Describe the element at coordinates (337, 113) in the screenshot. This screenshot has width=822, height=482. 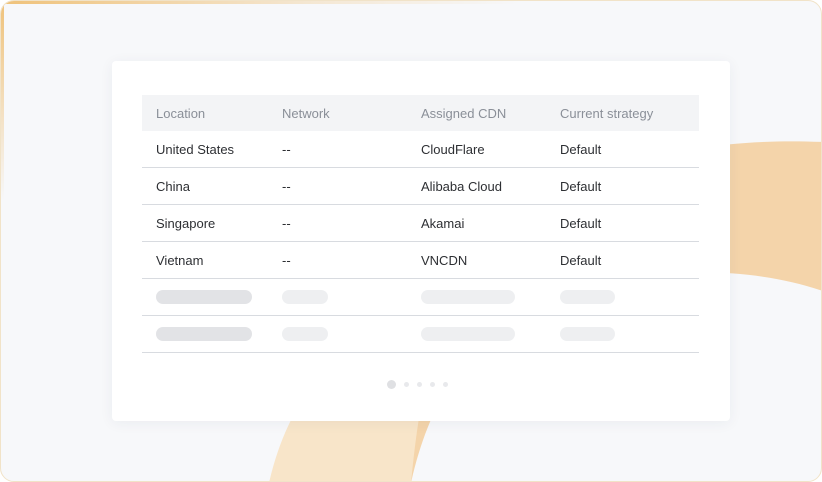
I see `column-header-network: Network` at that location.